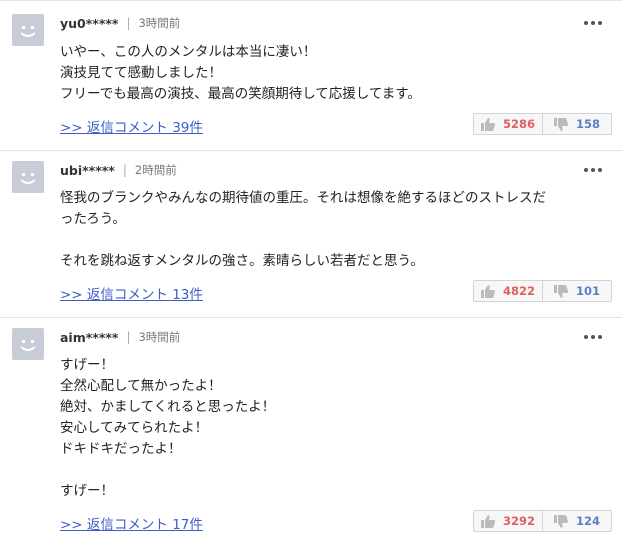  What do you see at coordinates (87, 170) in the screenshot?
I see `user-name: ubi*****` at bounding box center [87, 170].